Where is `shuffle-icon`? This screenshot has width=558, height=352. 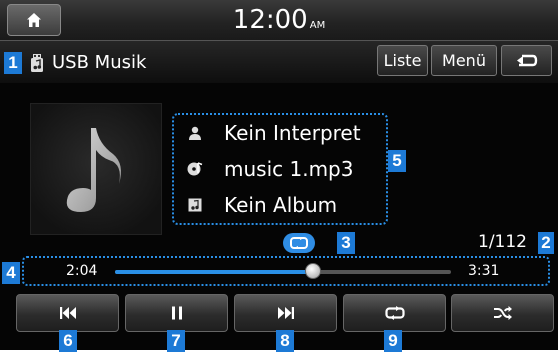 shuffle-icon is located at coordinates (502, 313).